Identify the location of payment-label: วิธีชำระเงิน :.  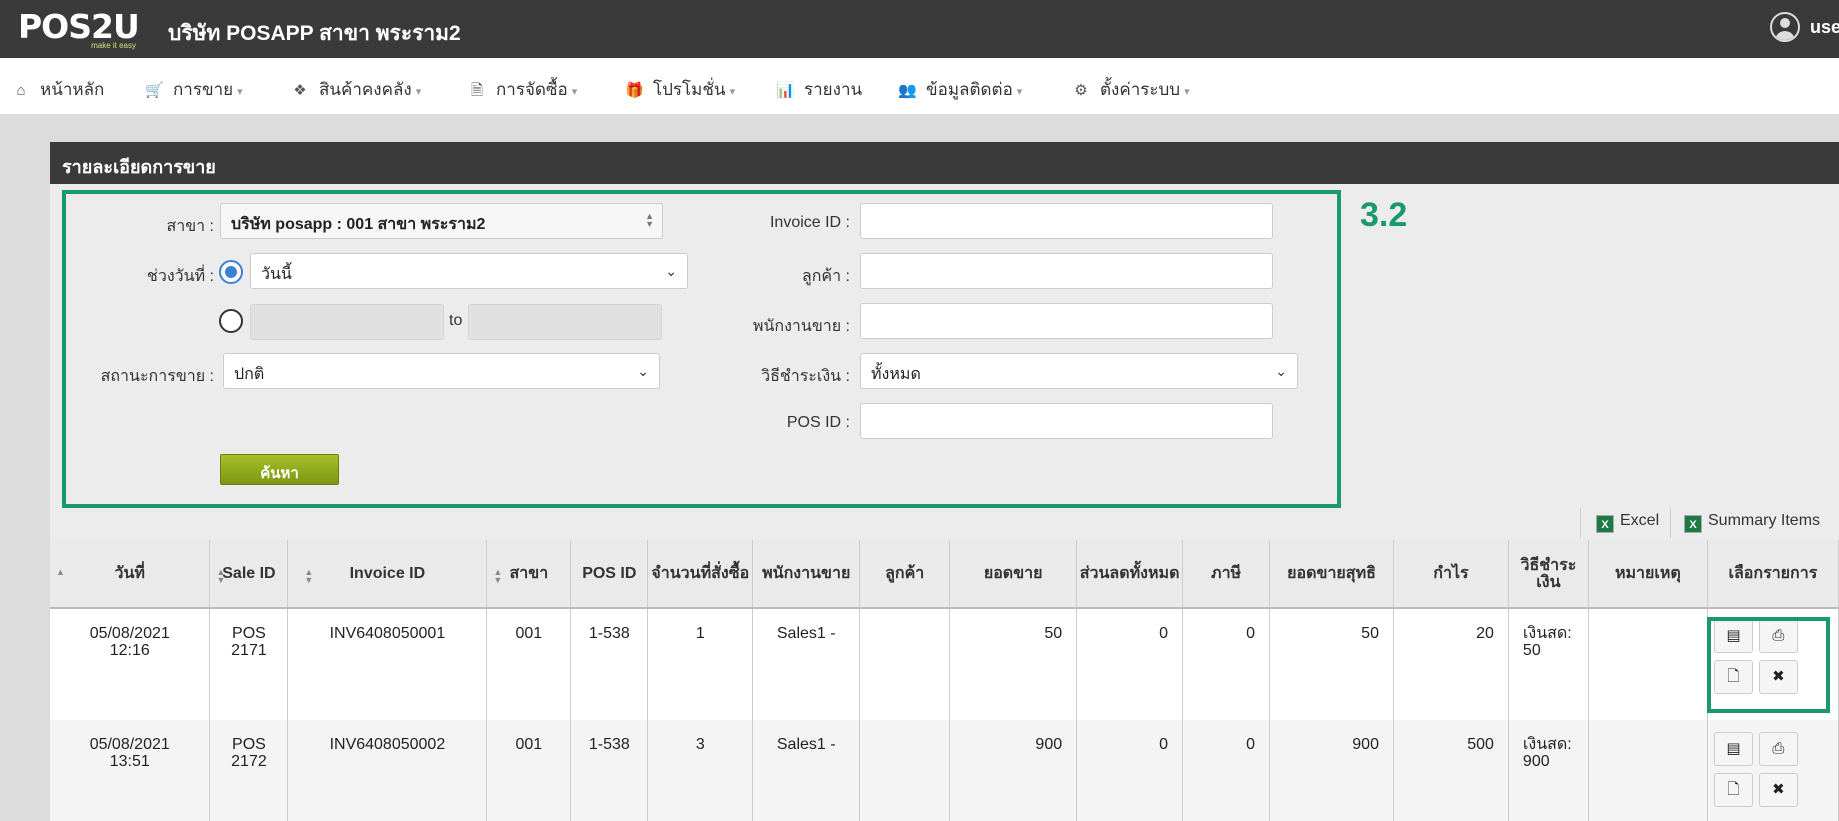
(805, 376).